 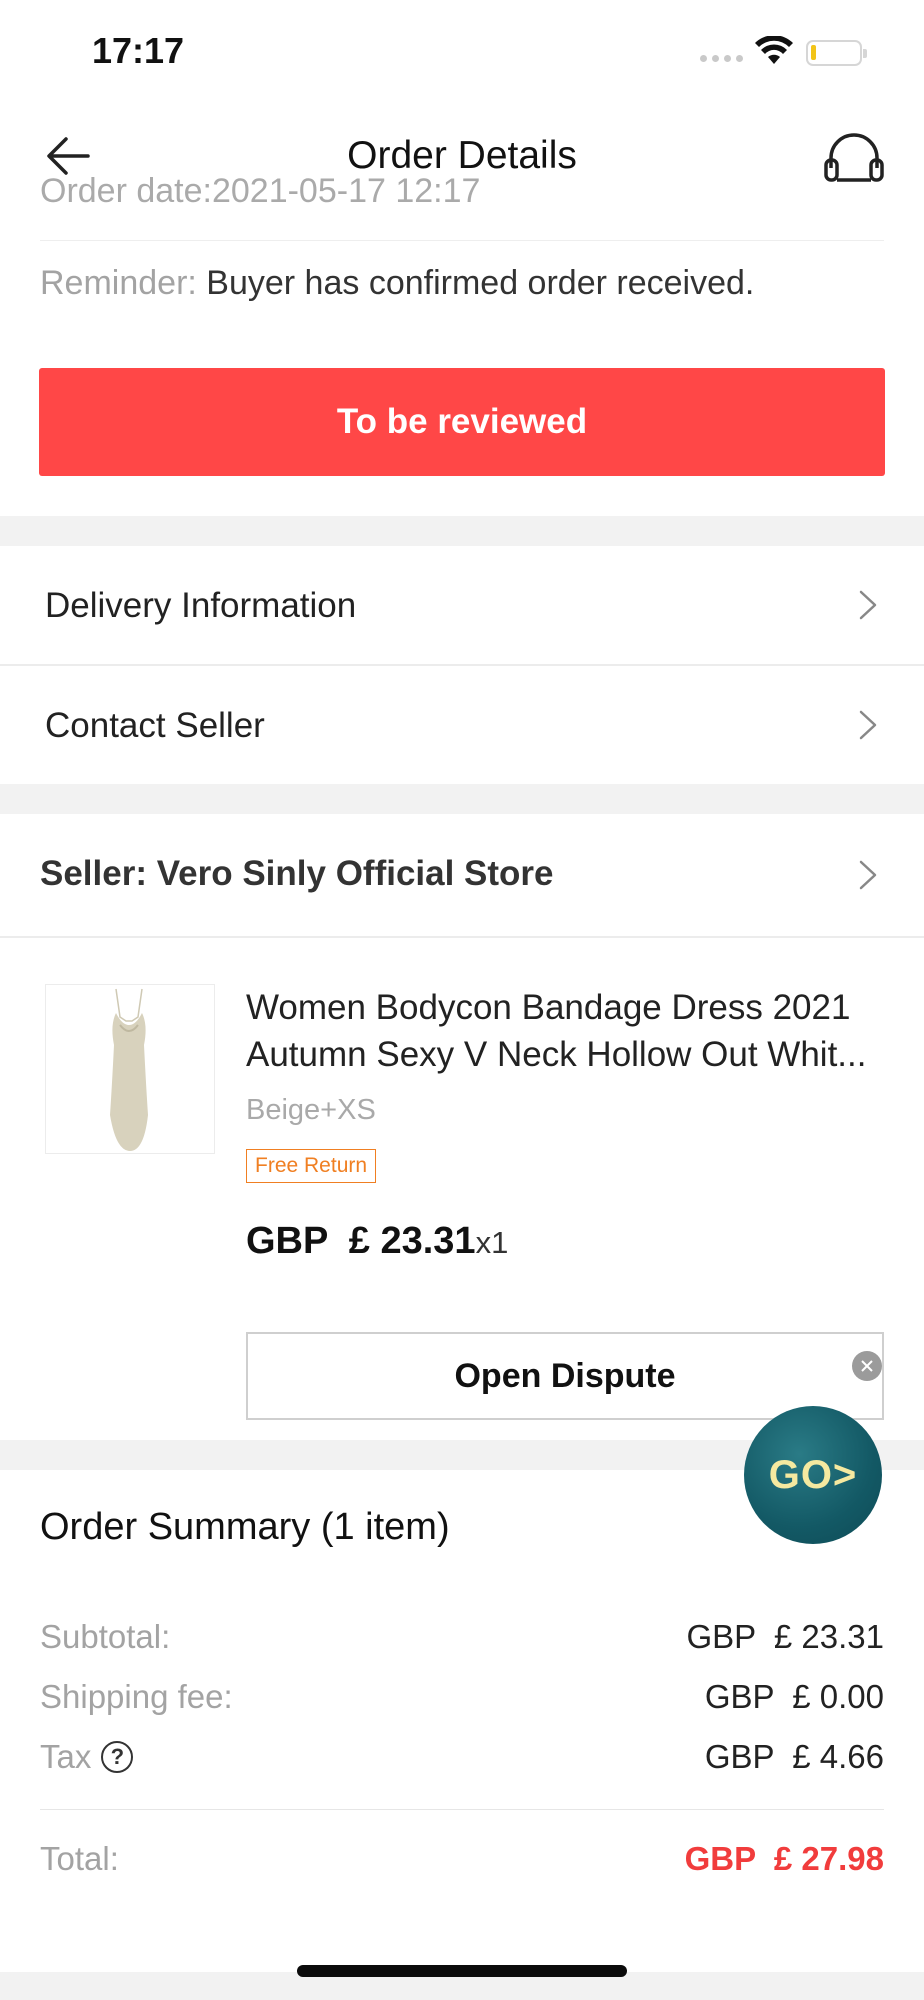 I want to click on open-dispute-button: Open Dispute, so click(x=565, y=1376).